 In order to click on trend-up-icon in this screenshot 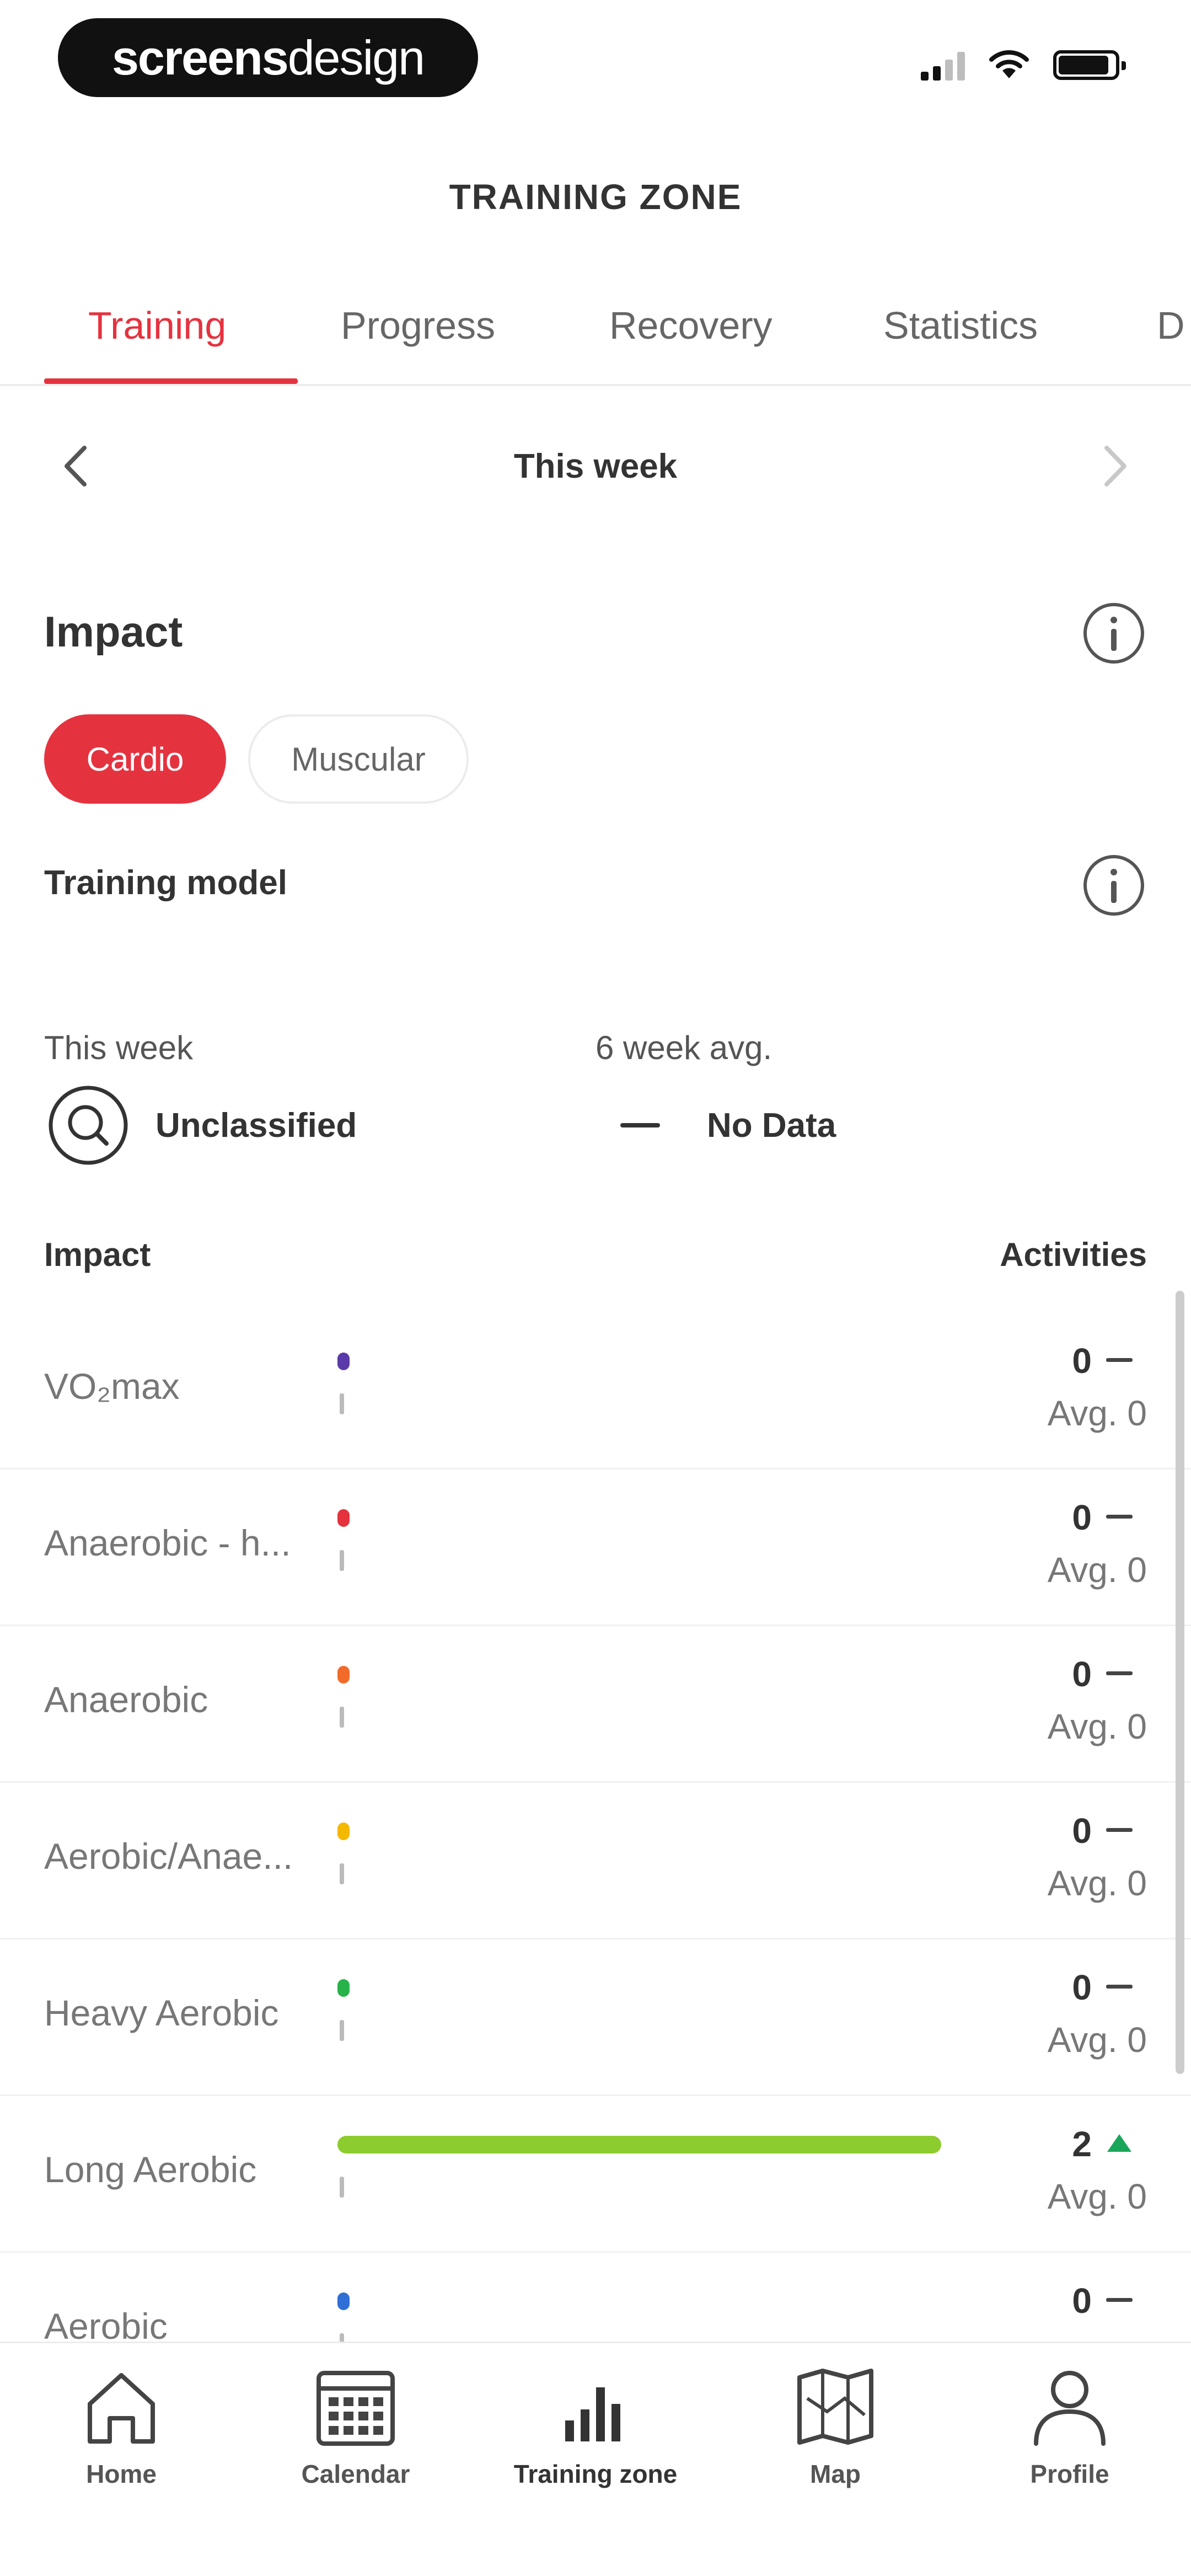, I will do `click(1119, 2143)`.